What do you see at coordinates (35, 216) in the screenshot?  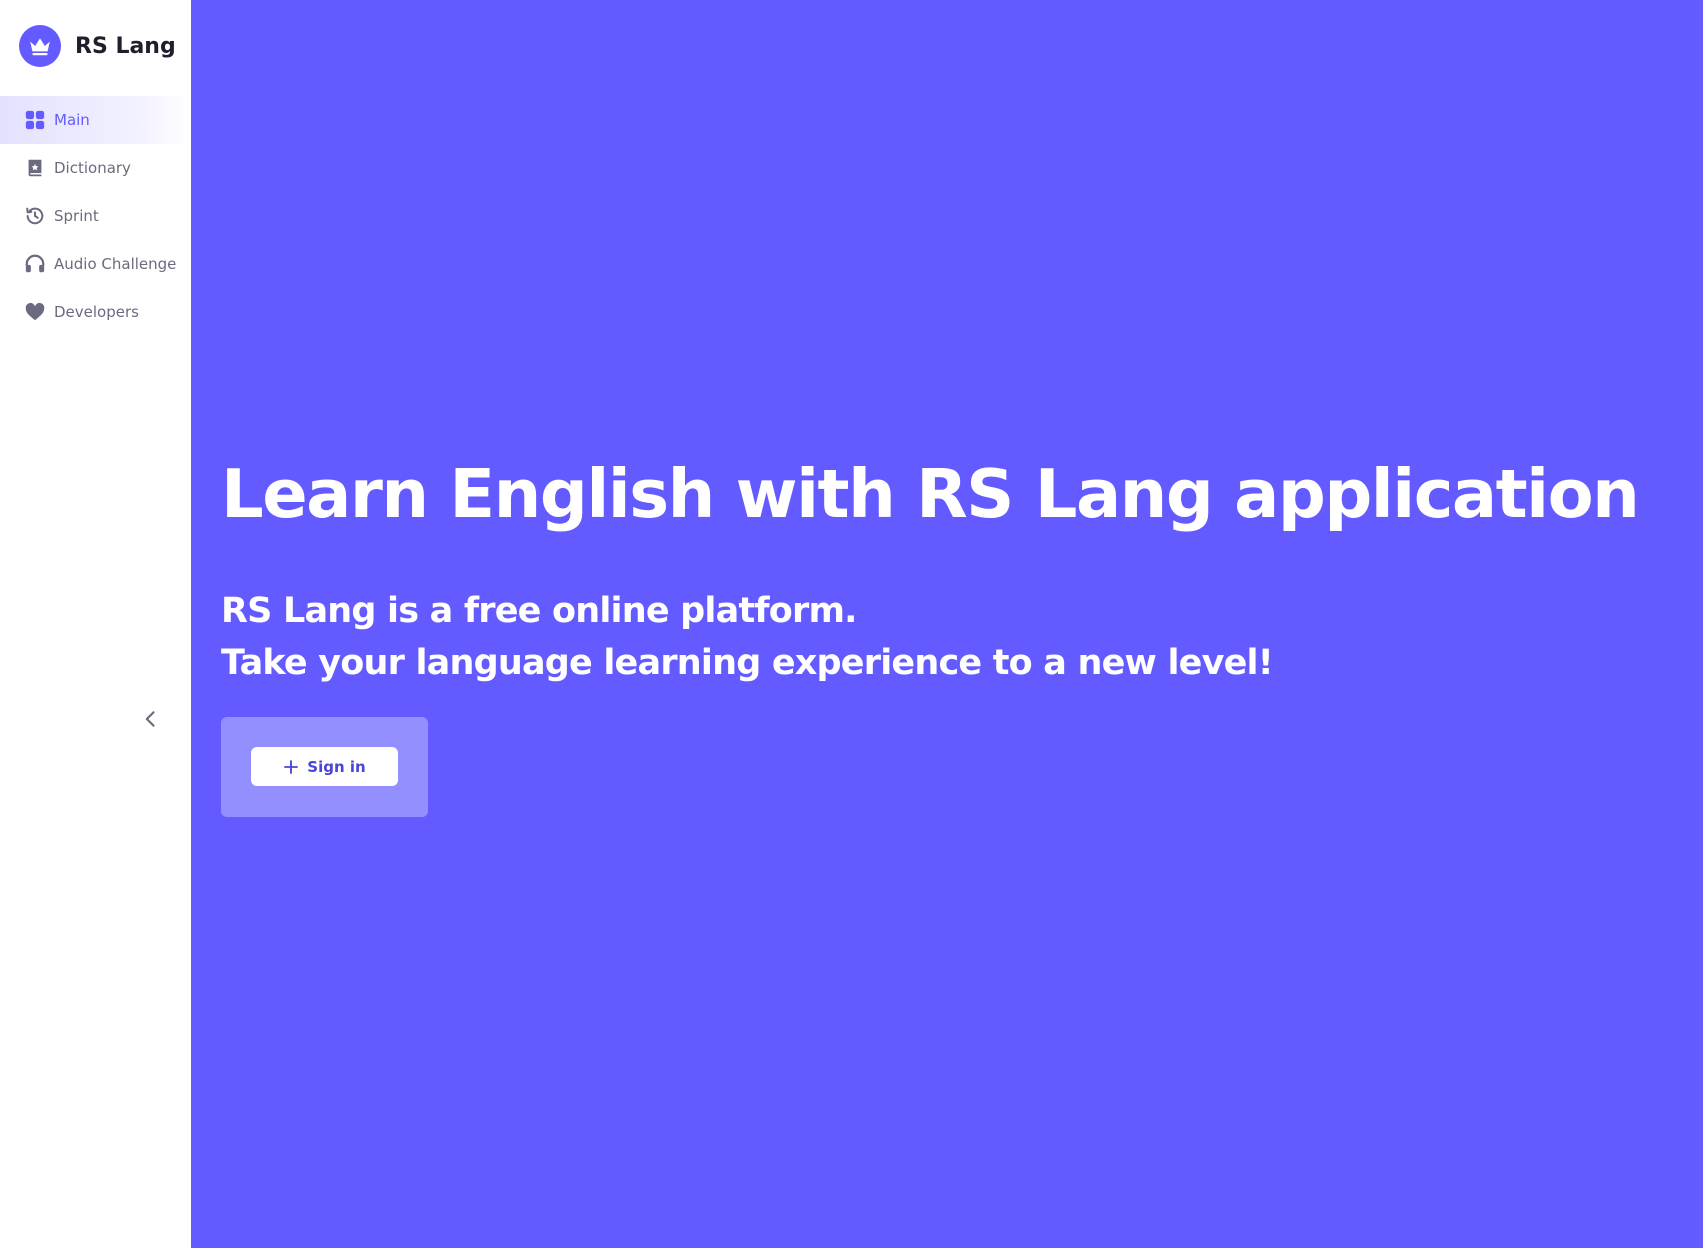 I see `history-icon` at bounding box center [35, 216].